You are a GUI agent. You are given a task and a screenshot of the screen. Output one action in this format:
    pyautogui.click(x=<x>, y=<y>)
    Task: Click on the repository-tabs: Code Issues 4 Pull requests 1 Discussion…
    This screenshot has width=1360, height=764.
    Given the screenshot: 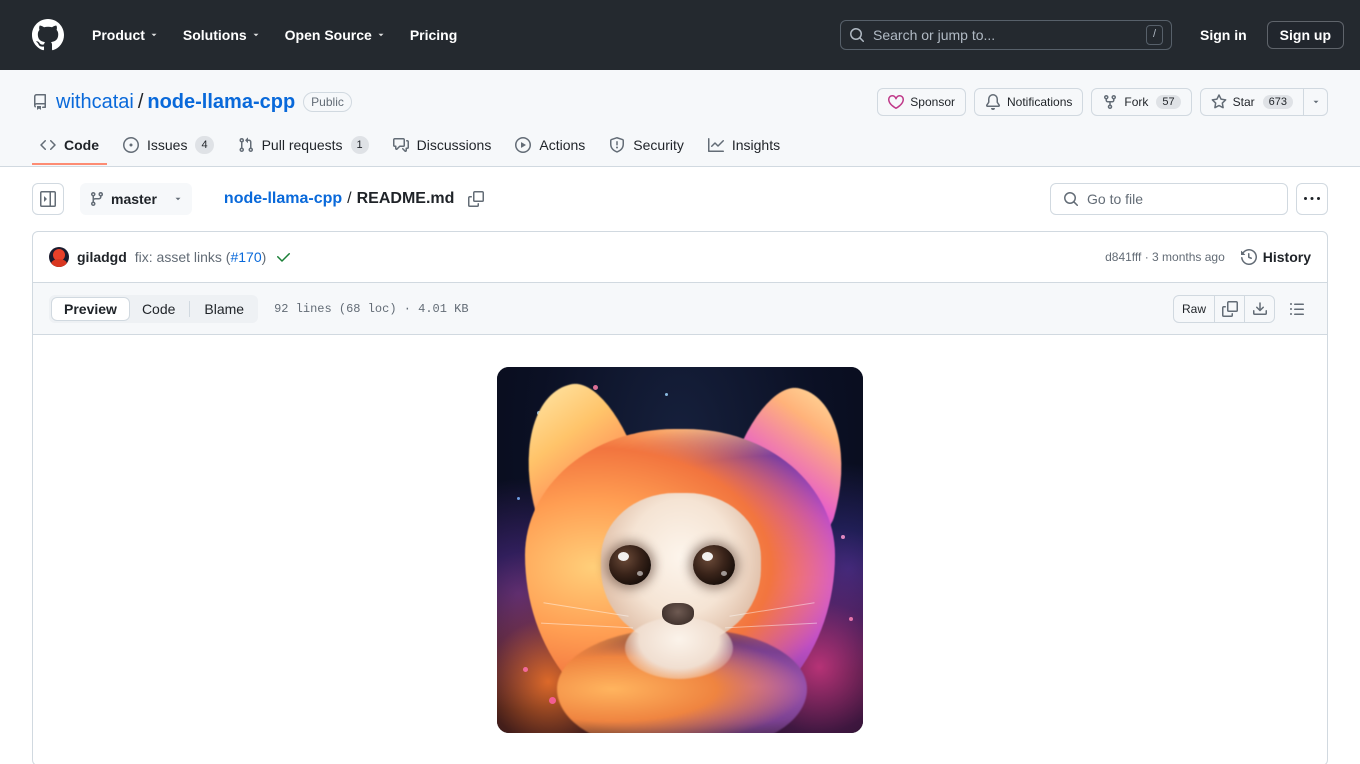 What is the action you would take?
    pyautogui.click(x=680, y=147)
    